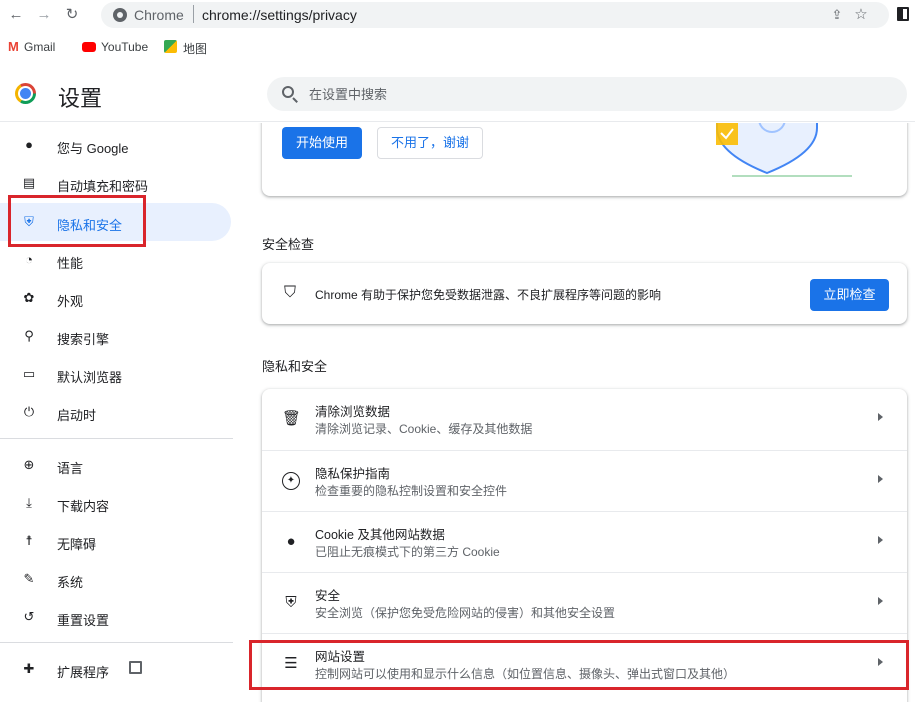 This screenshot has height=702, width=915. I want to click on address-bar: Chrome chrome://settings/privacy, so click(495, 15).